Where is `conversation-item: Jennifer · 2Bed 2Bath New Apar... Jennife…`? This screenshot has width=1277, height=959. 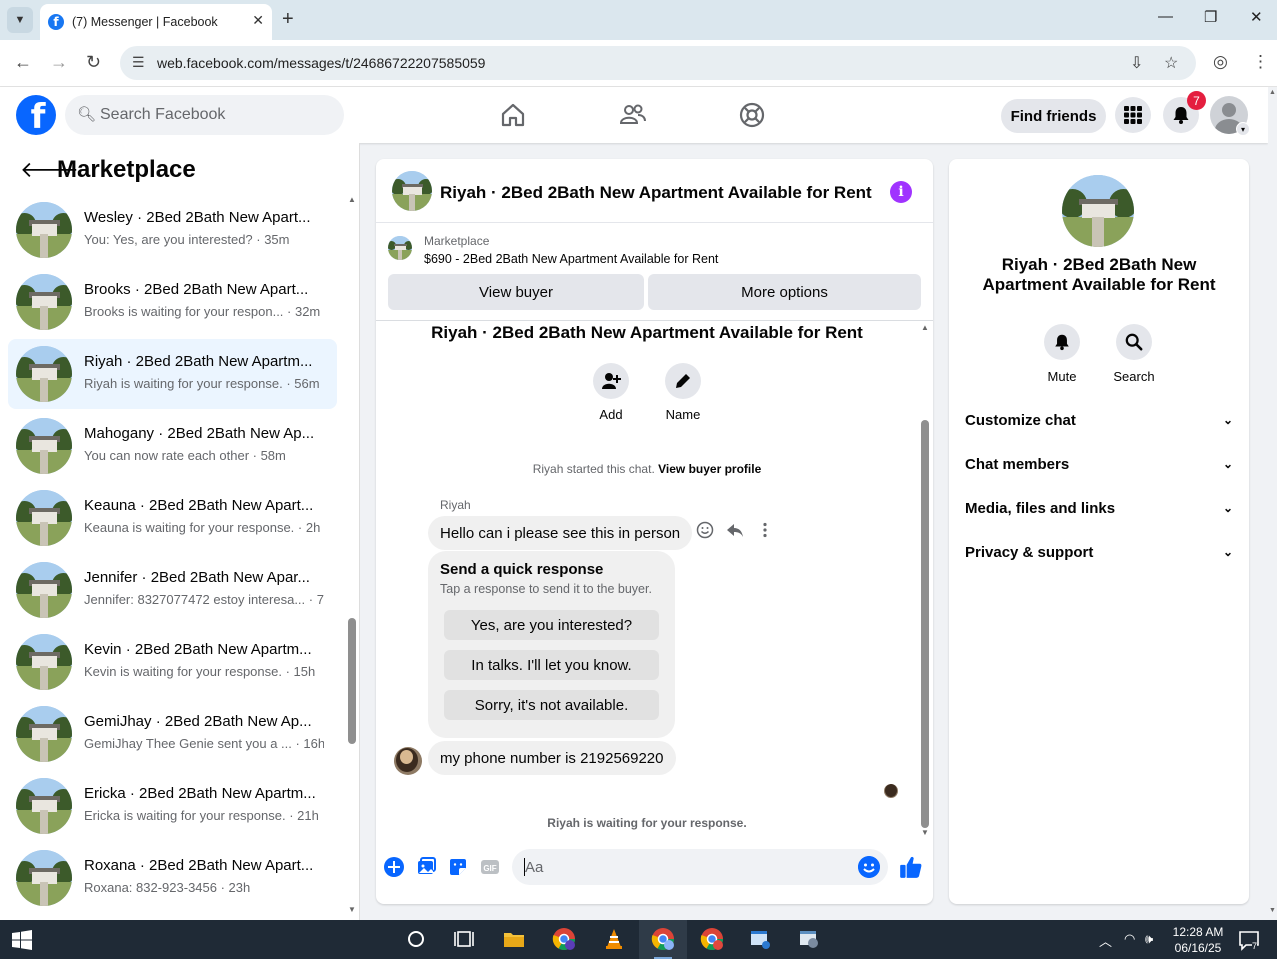 conversation-item: Jennifer · 2Bed 2Bath New Apar... Jennife… is located at coordinates (172, 590).